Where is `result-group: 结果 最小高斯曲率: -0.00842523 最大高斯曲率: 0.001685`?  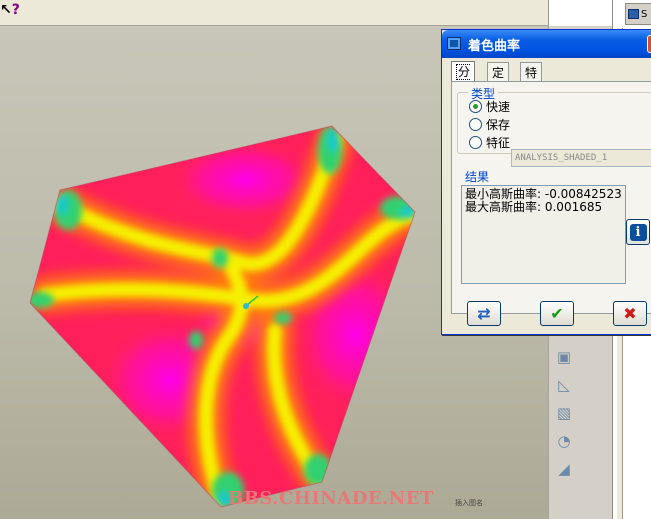 result-group: 结果 最小高斯曲率: -0.00842523 最大高斯曲率: 0.001685 is located at coordinates (552, 237).